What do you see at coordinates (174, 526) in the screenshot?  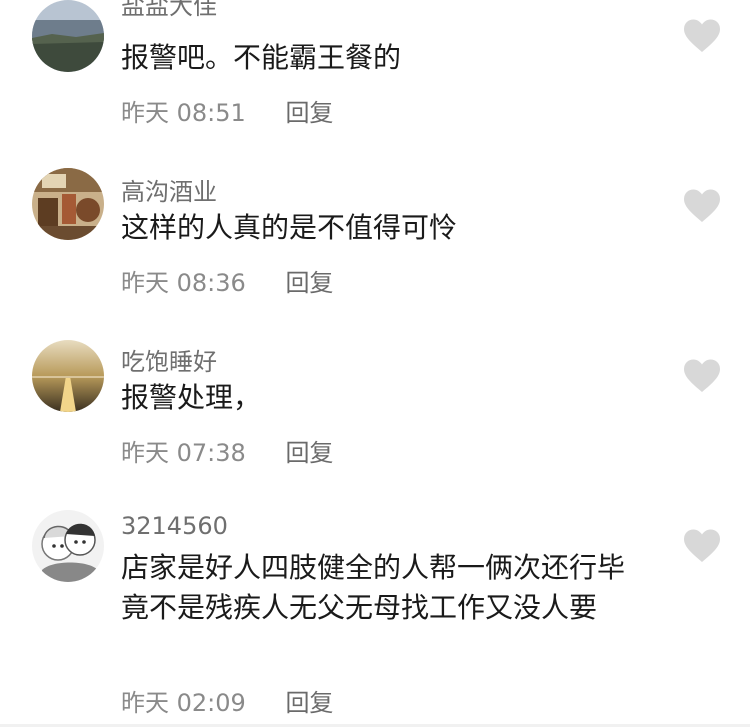 I see `commenter-name: 3214560` at bounding box center [174, 526].